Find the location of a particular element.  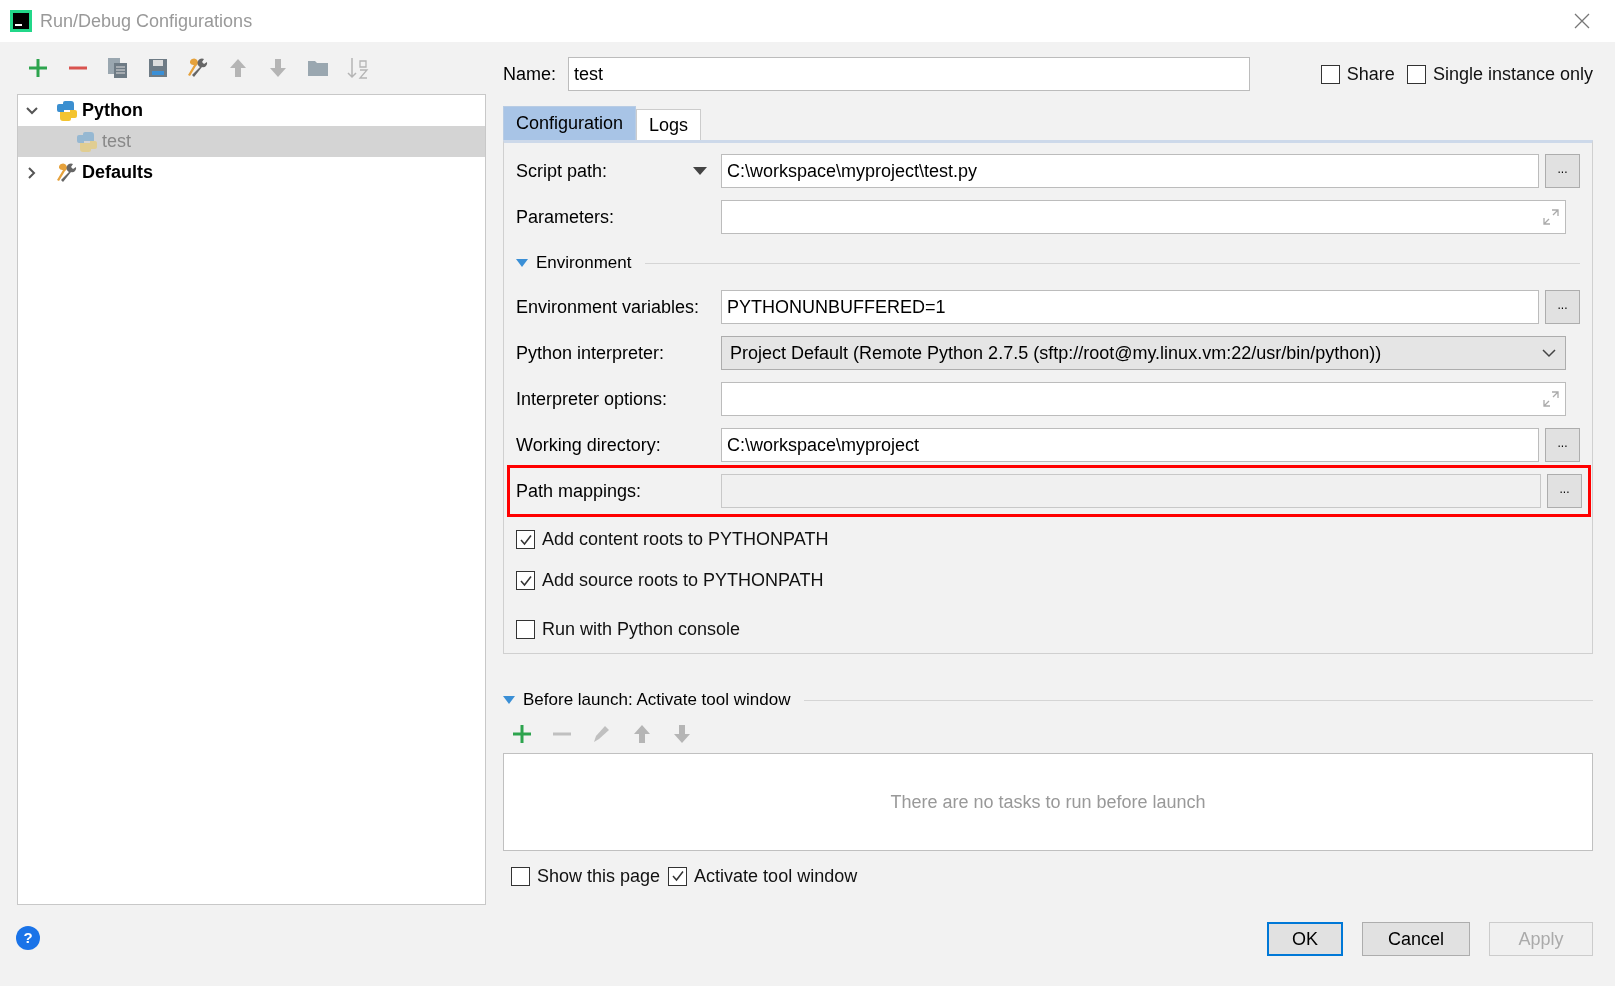

tab: Logs is located at coordinates (669, 124).